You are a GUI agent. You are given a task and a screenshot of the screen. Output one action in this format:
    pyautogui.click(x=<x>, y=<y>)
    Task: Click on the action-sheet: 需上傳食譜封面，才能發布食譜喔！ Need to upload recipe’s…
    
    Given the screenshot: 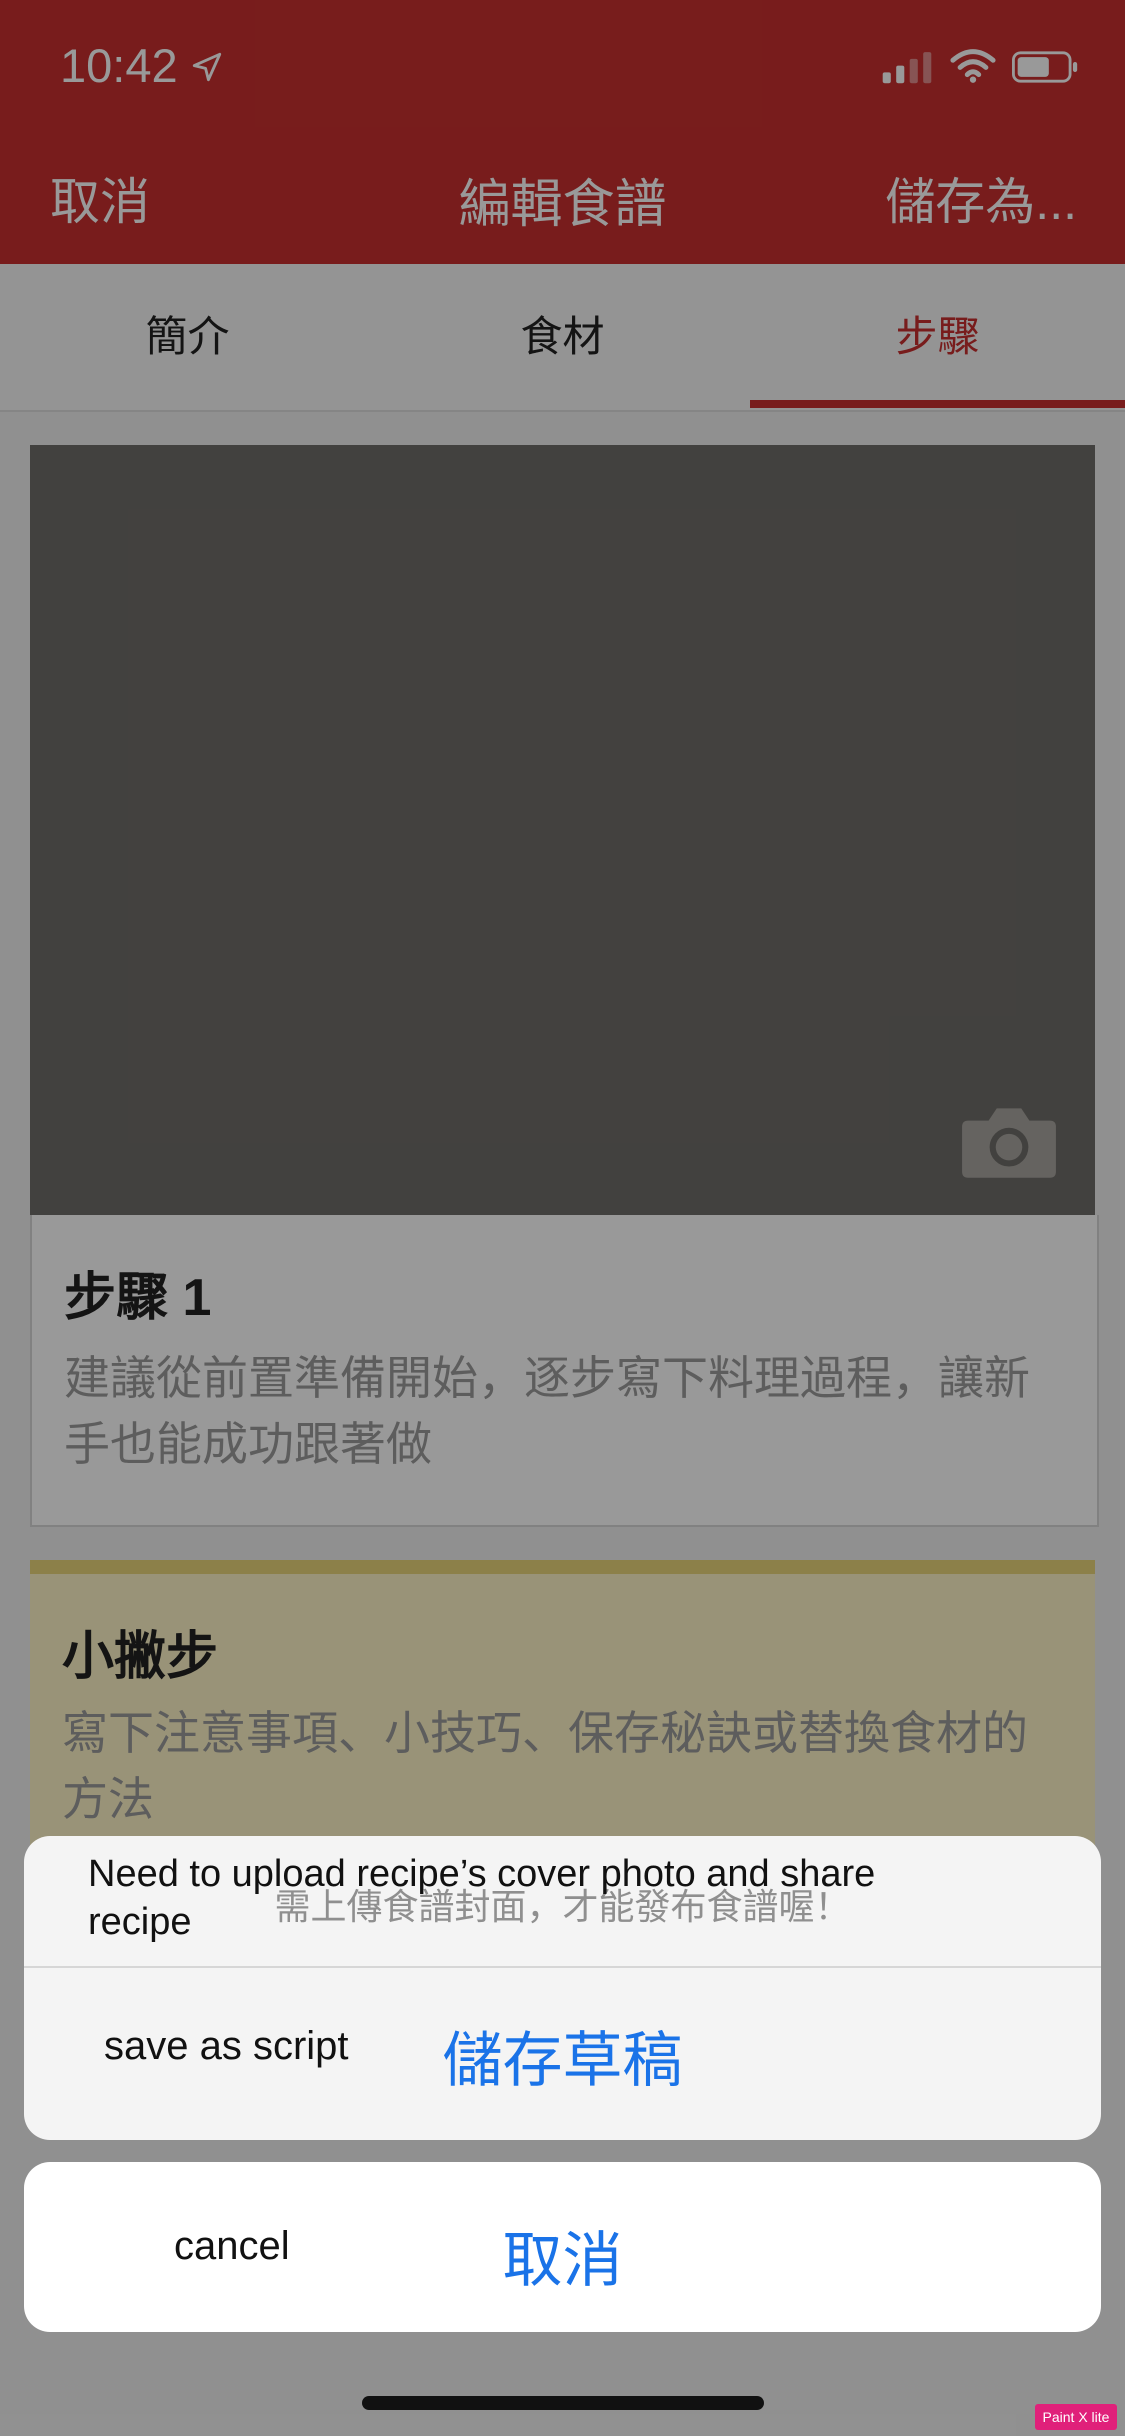 What is the action you would take?
    pyautogui.click(x=562, y=1988)
    